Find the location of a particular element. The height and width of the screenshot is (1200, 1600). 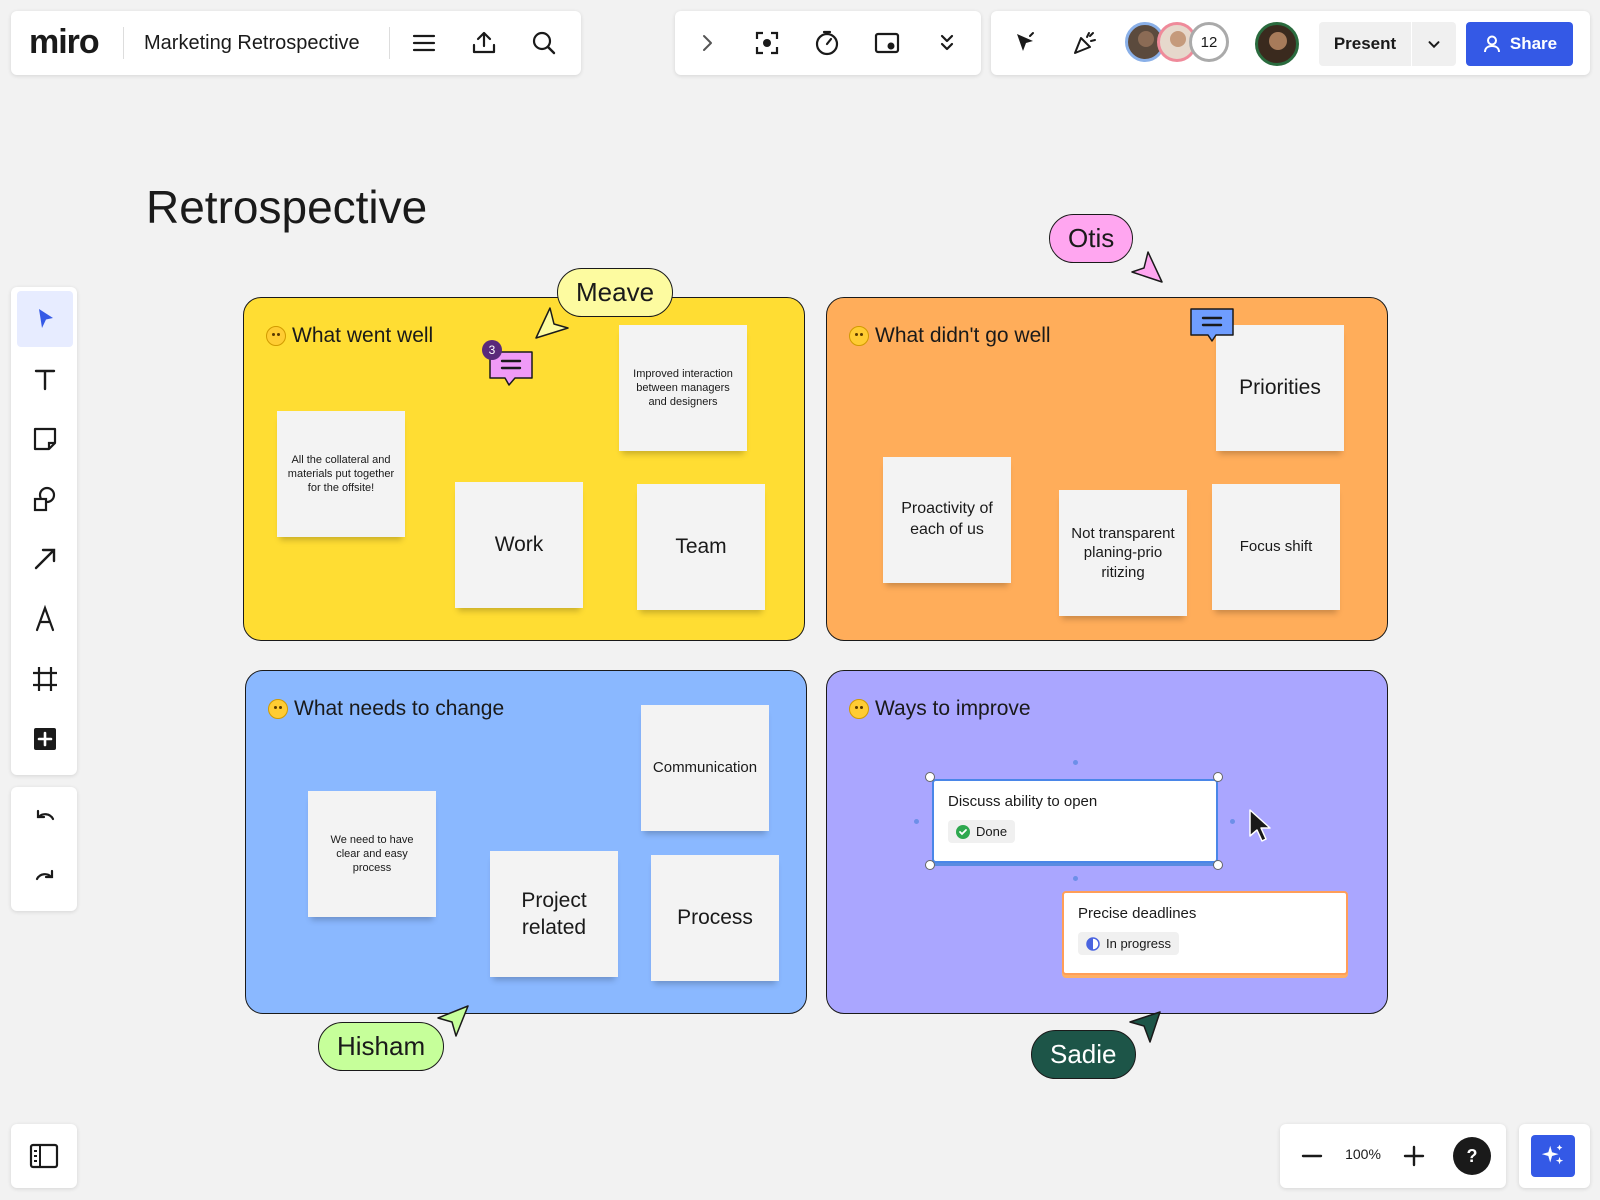

zoom-level: 100% is located at coordinates (1363, 1154).